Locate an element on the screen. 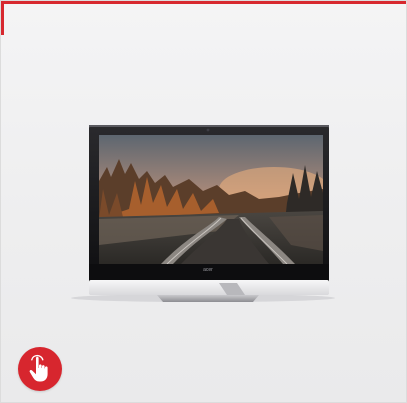  brand-mark-text: acer is located at coordinates (208, 270).